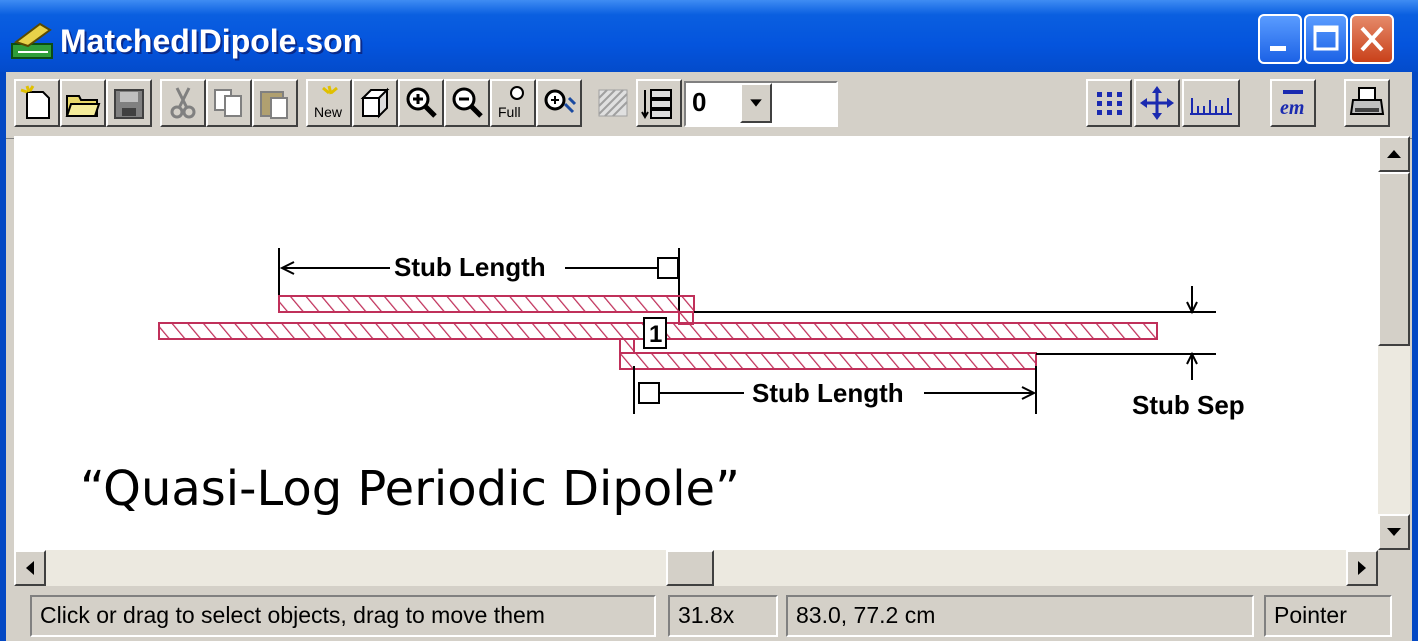 The image size is (1418, 641). I want to click on scroll-down-button, so click(1394, 532).